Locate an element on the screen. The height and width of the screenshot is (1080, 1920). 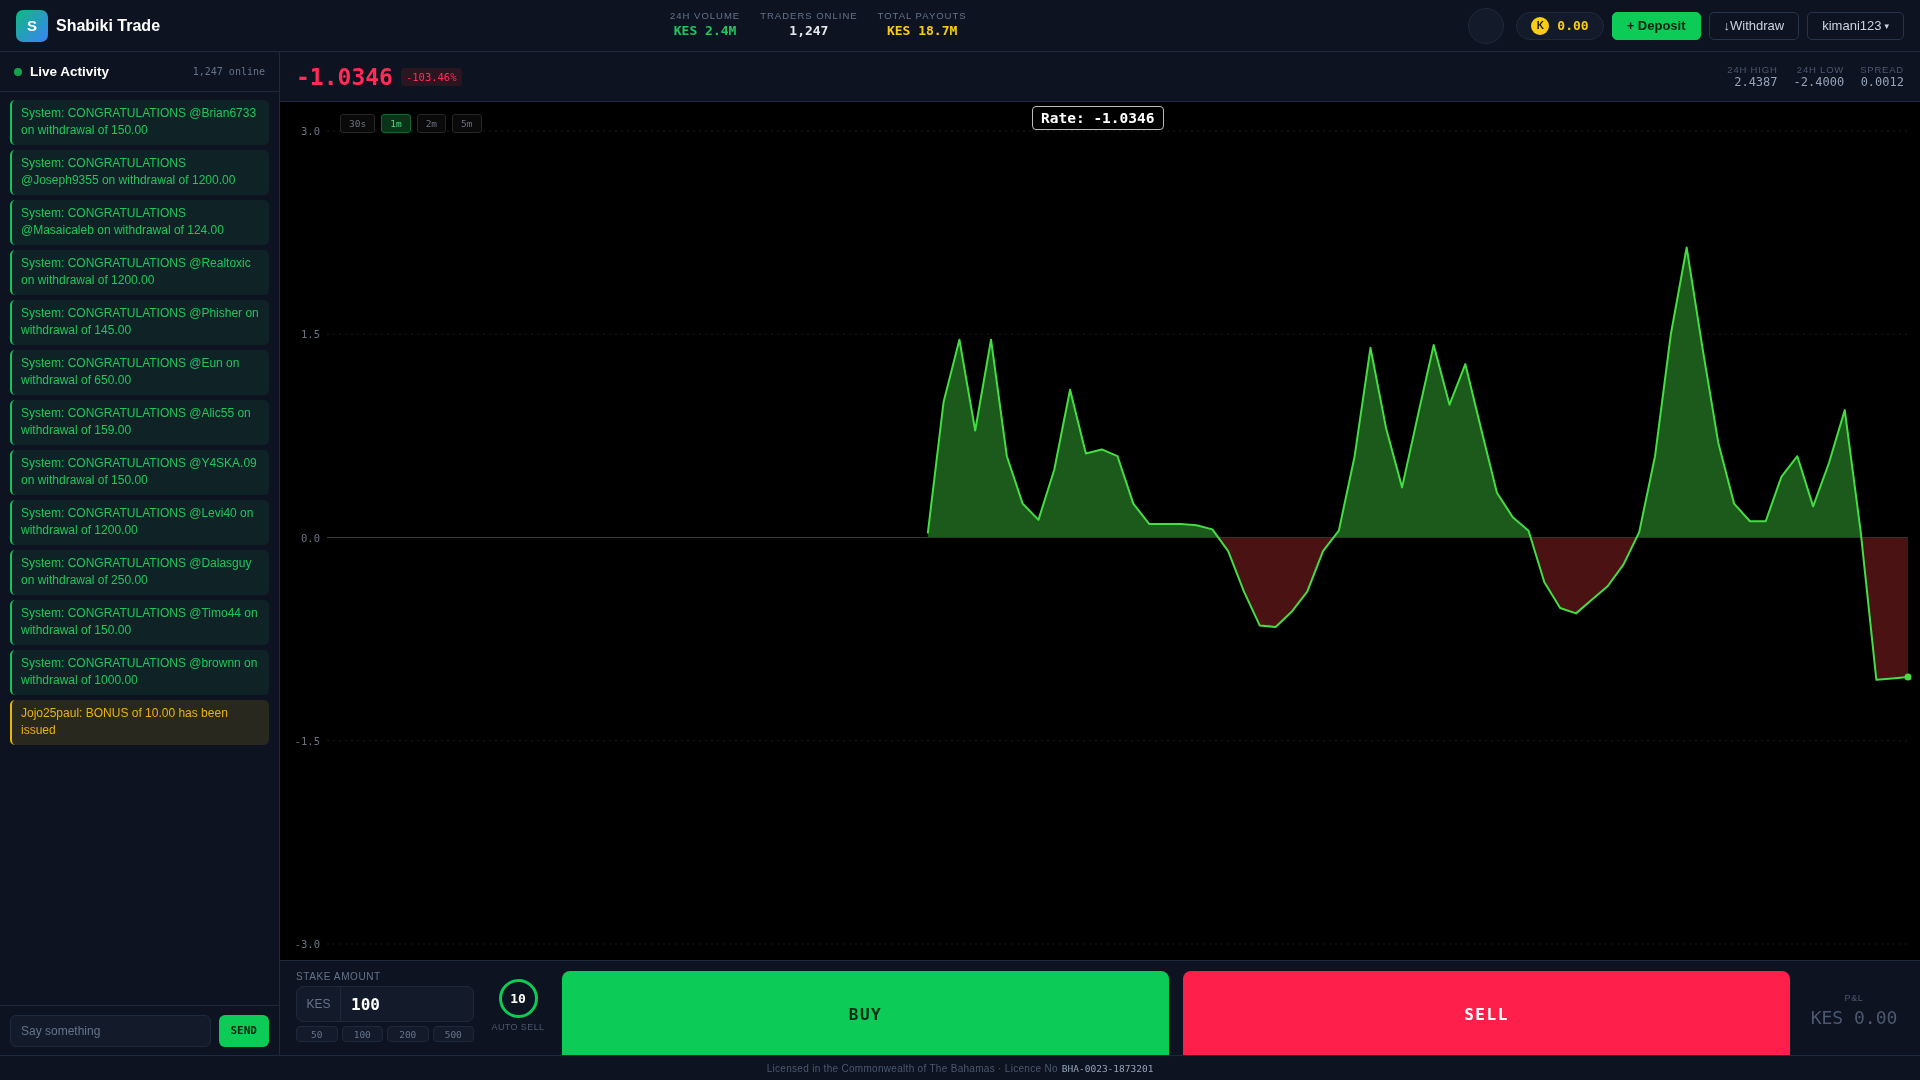
bonus-message: Jojo25paul: BONUS of 10.00 has been issued is located at coordinates (139, 722).